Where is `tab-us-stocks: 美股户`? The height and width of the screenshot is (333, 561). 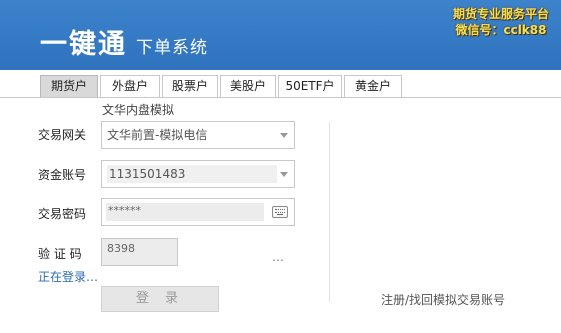 tab-us-stocks: 美股户 is located at coordinates (248, 86).